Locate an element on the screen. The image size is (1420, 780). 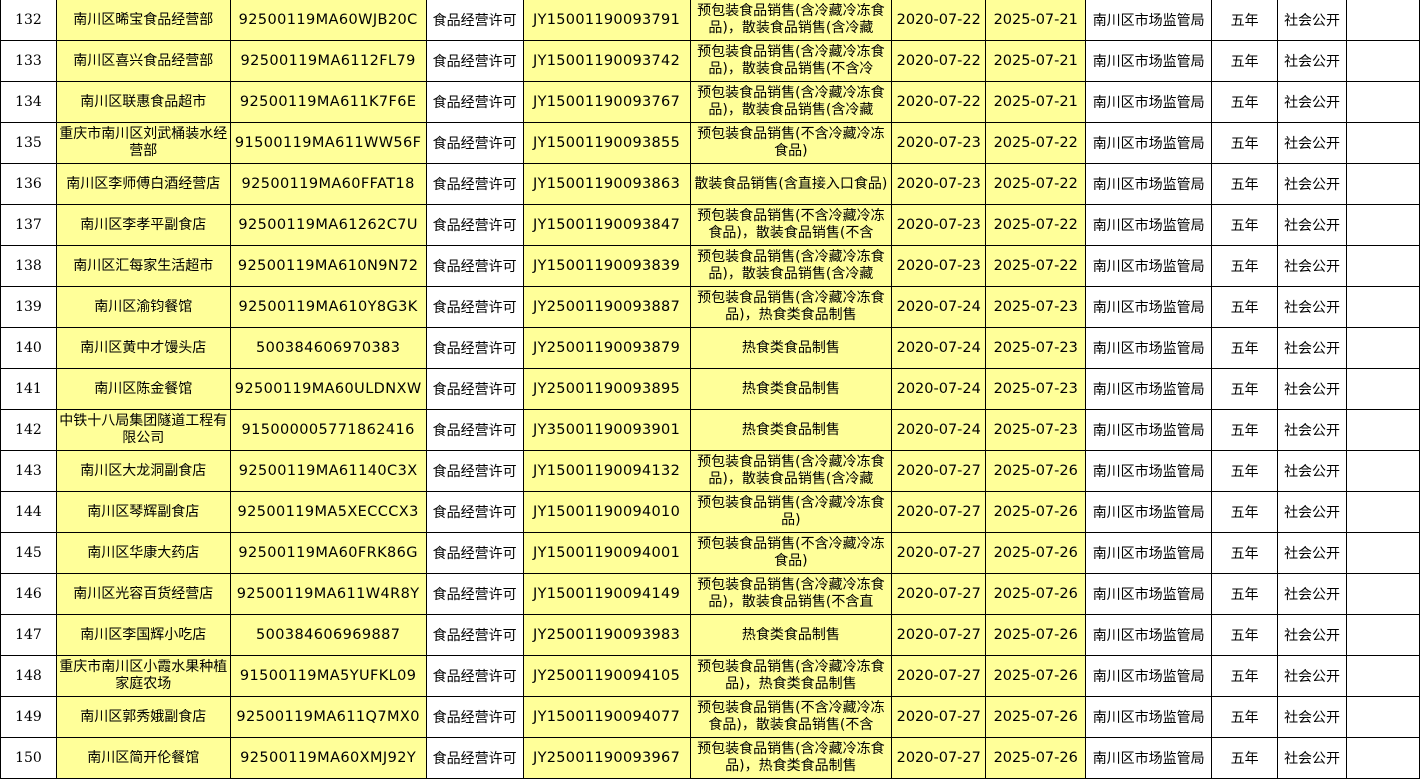
business-name-cell: 南川区黄中才馒头店 is located at coordinates (143, 348).